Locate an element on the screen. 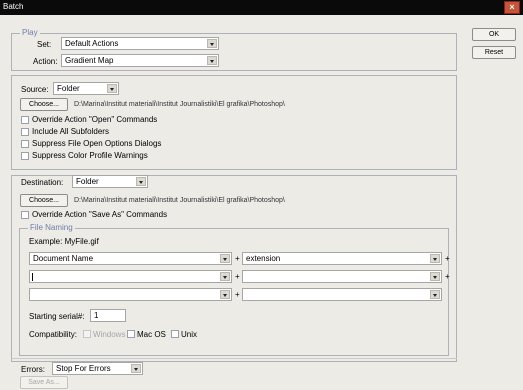 The height and width of the screenshot is (390, 523). macos-label: Mac OS is located at coordinates (151, 334).